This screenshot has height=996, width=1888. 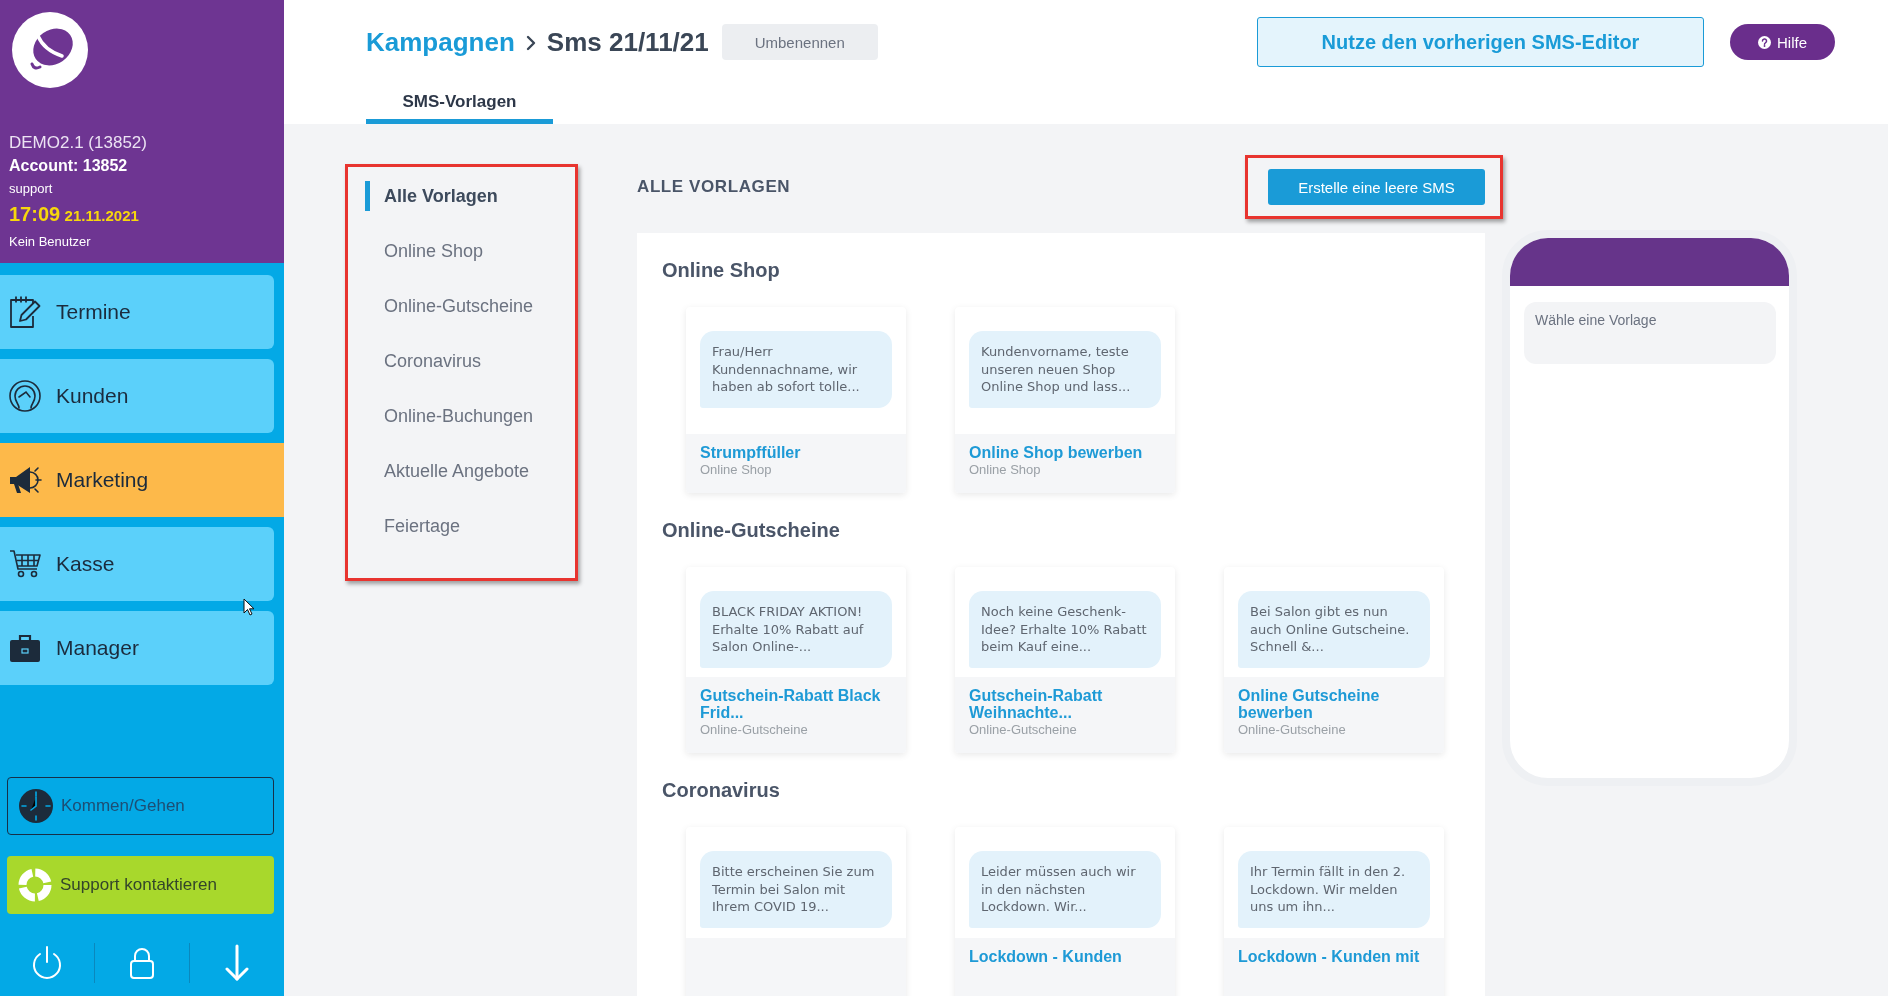 What do you see at coordinates (25, 312) in the screenshot?
I see `notepad-pencil-icon` at bounding box center [25, 312].